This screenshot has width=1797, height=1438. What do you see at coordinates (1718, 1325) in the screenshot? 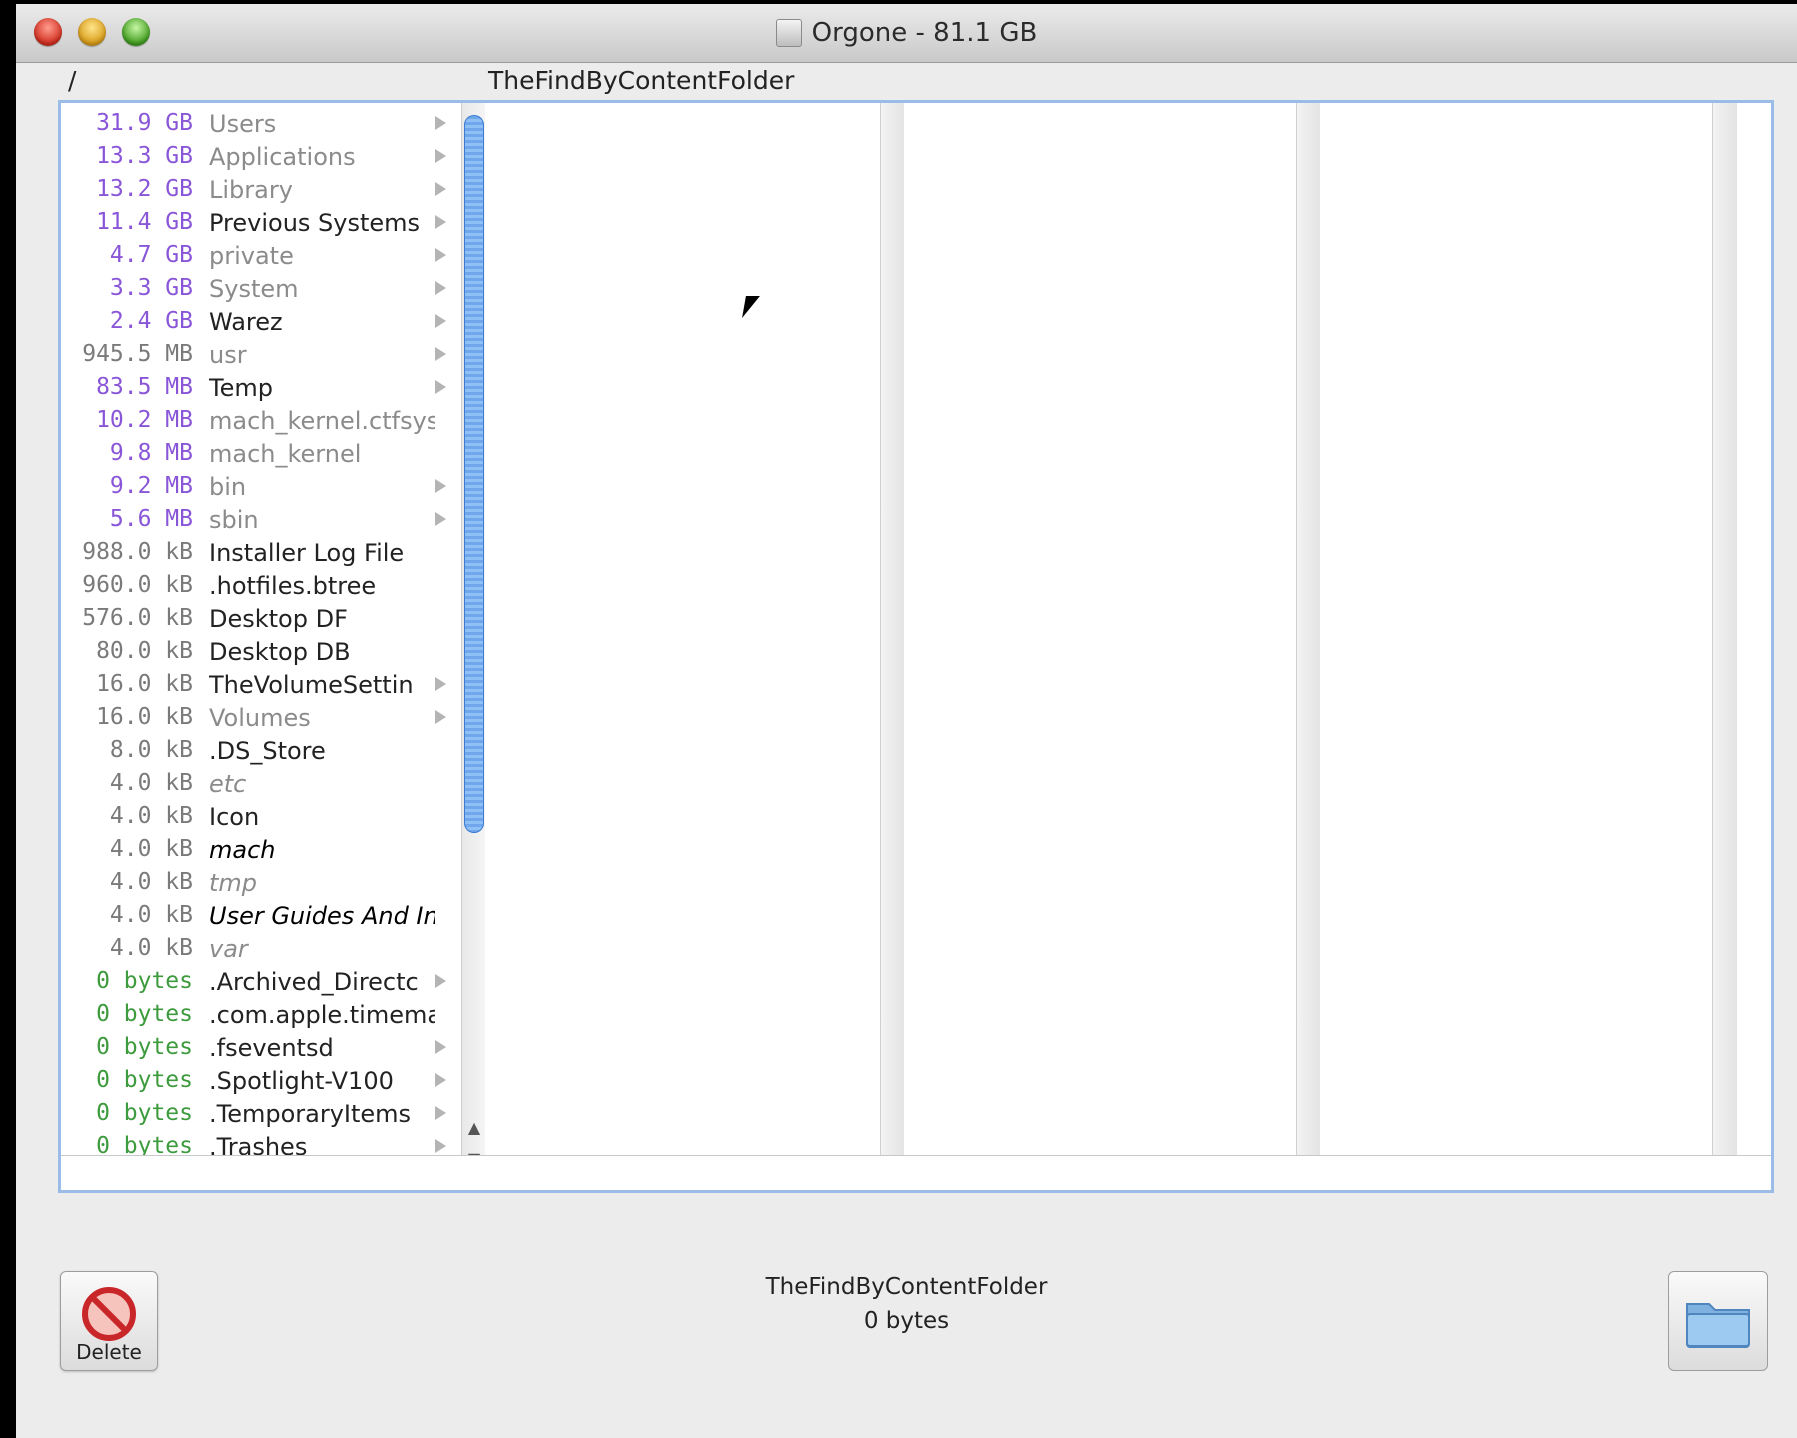
I see `folder-icon` at bounding box center [1718, 1325].